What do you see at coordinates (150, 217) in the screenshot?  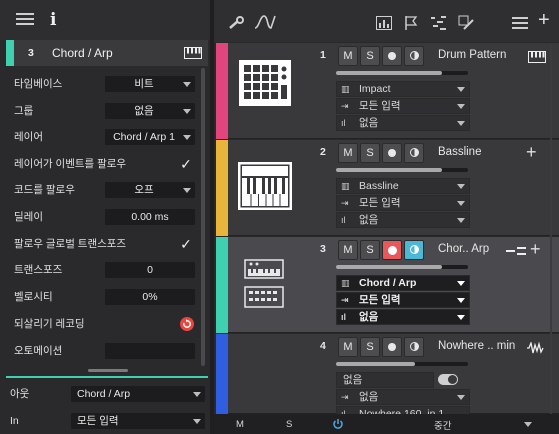 I see `delay-field: 0.00 ms` at bounding box center [150, 217].